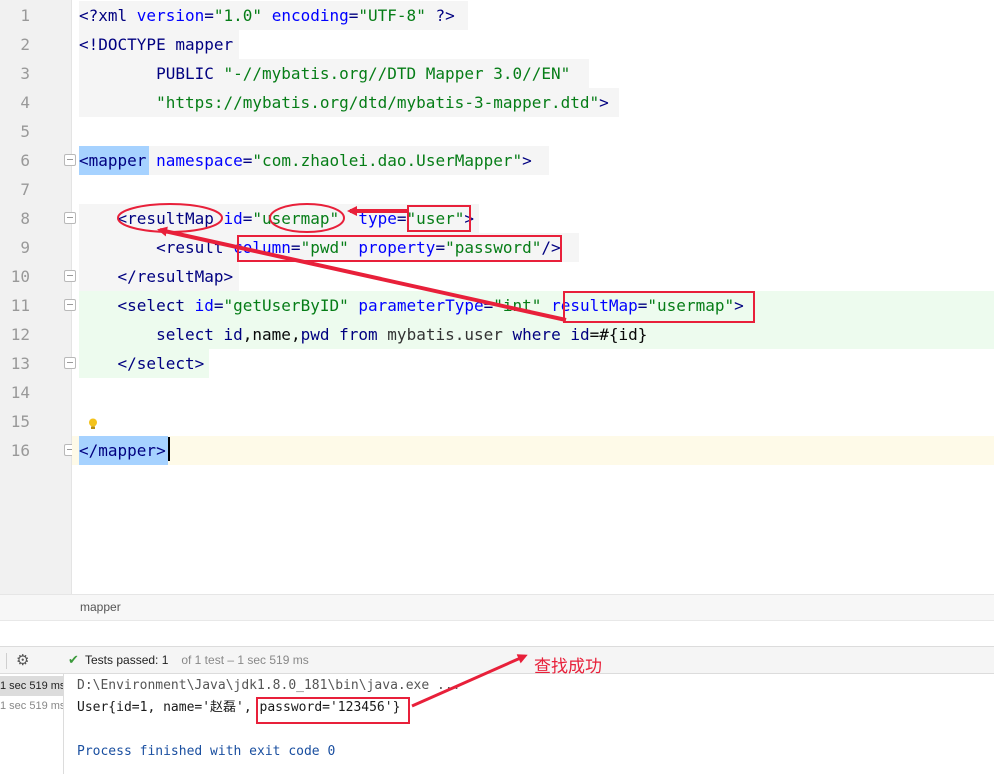 The image size is (994, 774). Describe the element at coordinates (20, 450) in the screenshot. I see `line-number: 16` at that location.